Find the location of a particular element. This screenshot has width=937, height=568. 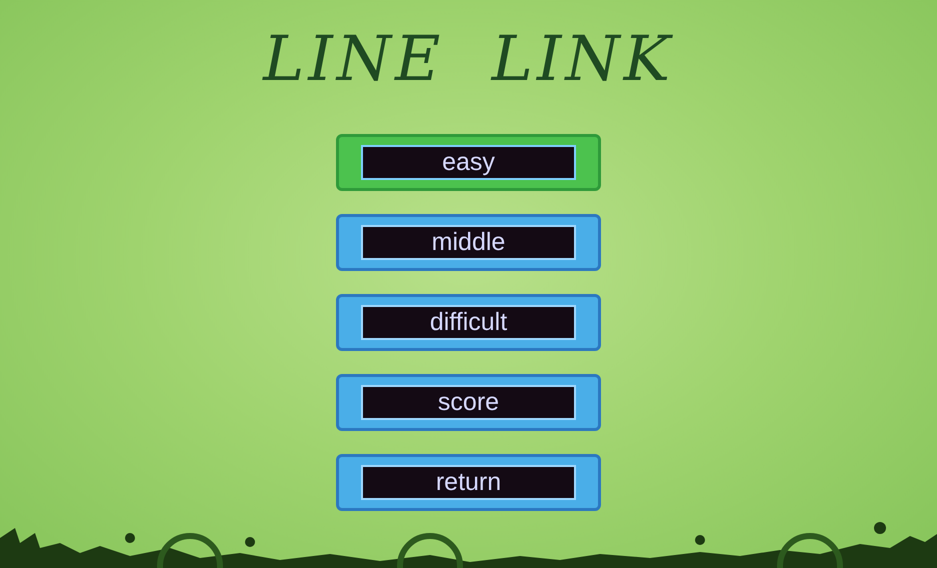

menu-button: return is located at coordinates (468, 483).